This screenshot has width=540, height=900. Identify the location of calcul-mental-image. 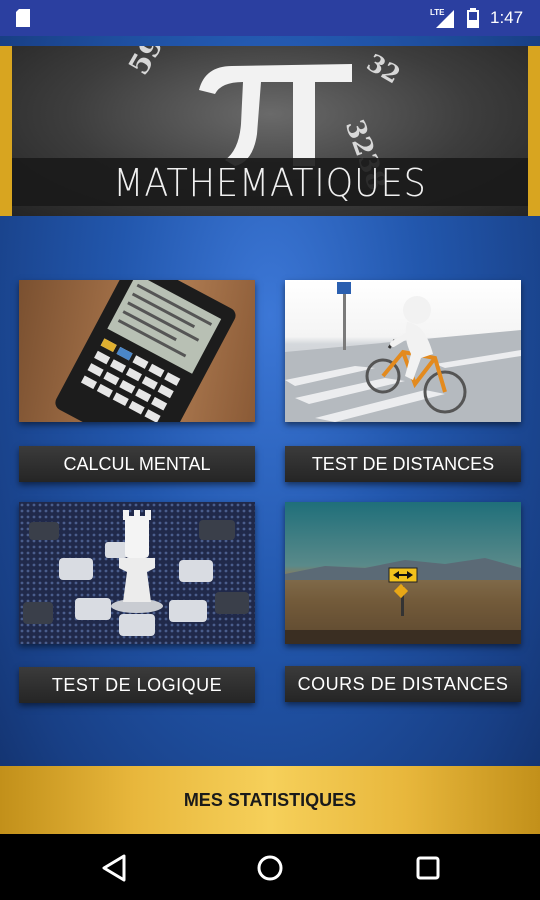
(137, 351).